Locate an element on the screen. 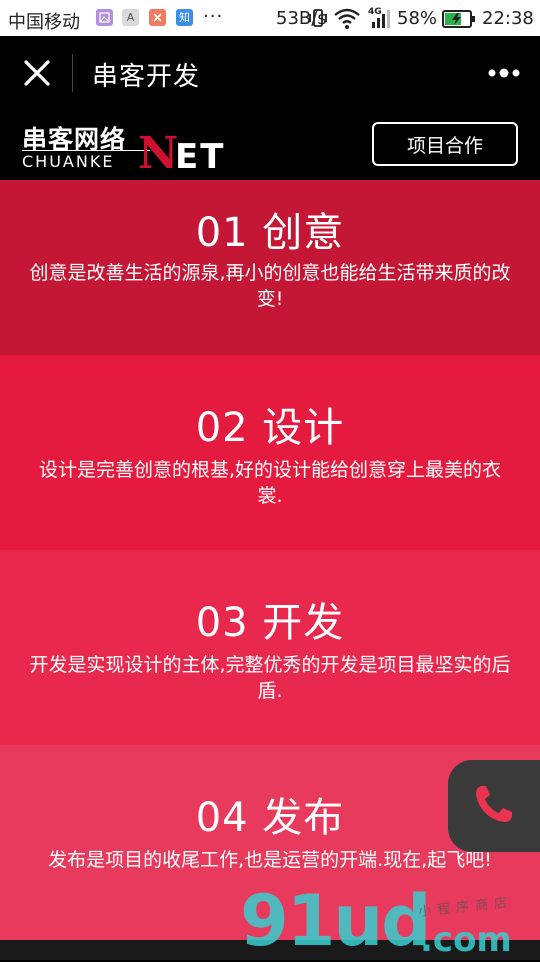 The image size is (540, 962). gallery-app-icon is located at coordinates (104, 17).